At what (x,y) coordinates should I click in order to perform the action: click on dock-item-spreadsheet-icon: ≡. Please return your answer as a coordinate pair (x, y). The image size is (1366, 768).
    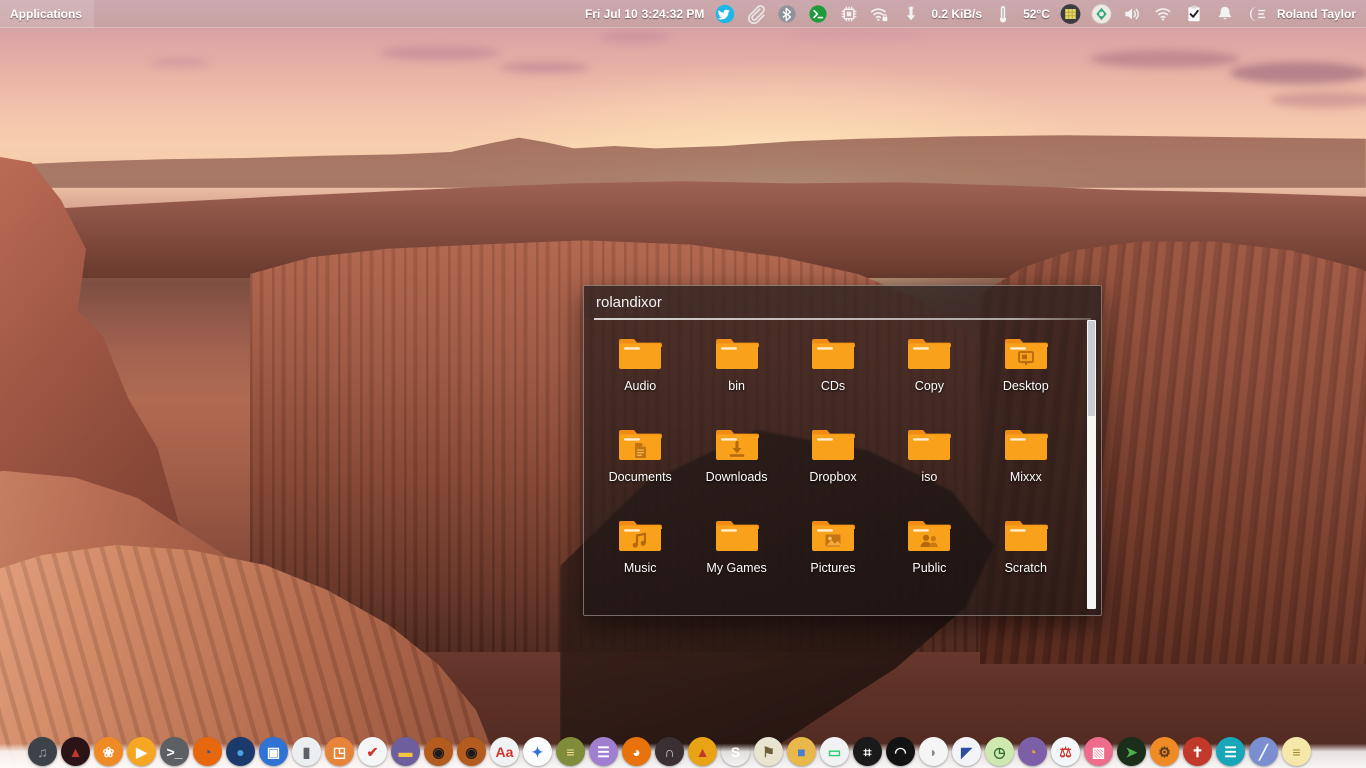
    Looking at the image, I should click on (570, 751).